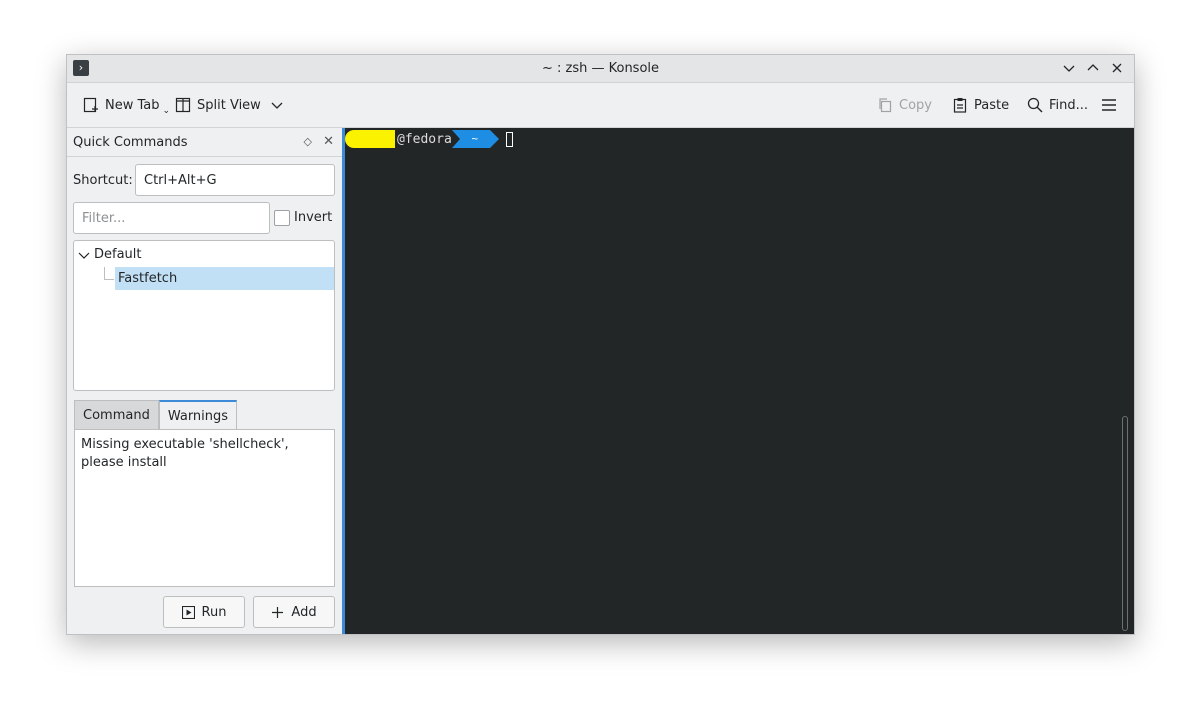 The image size is (1200, 712). I want to click on run-label: Run, so click(214, 612).